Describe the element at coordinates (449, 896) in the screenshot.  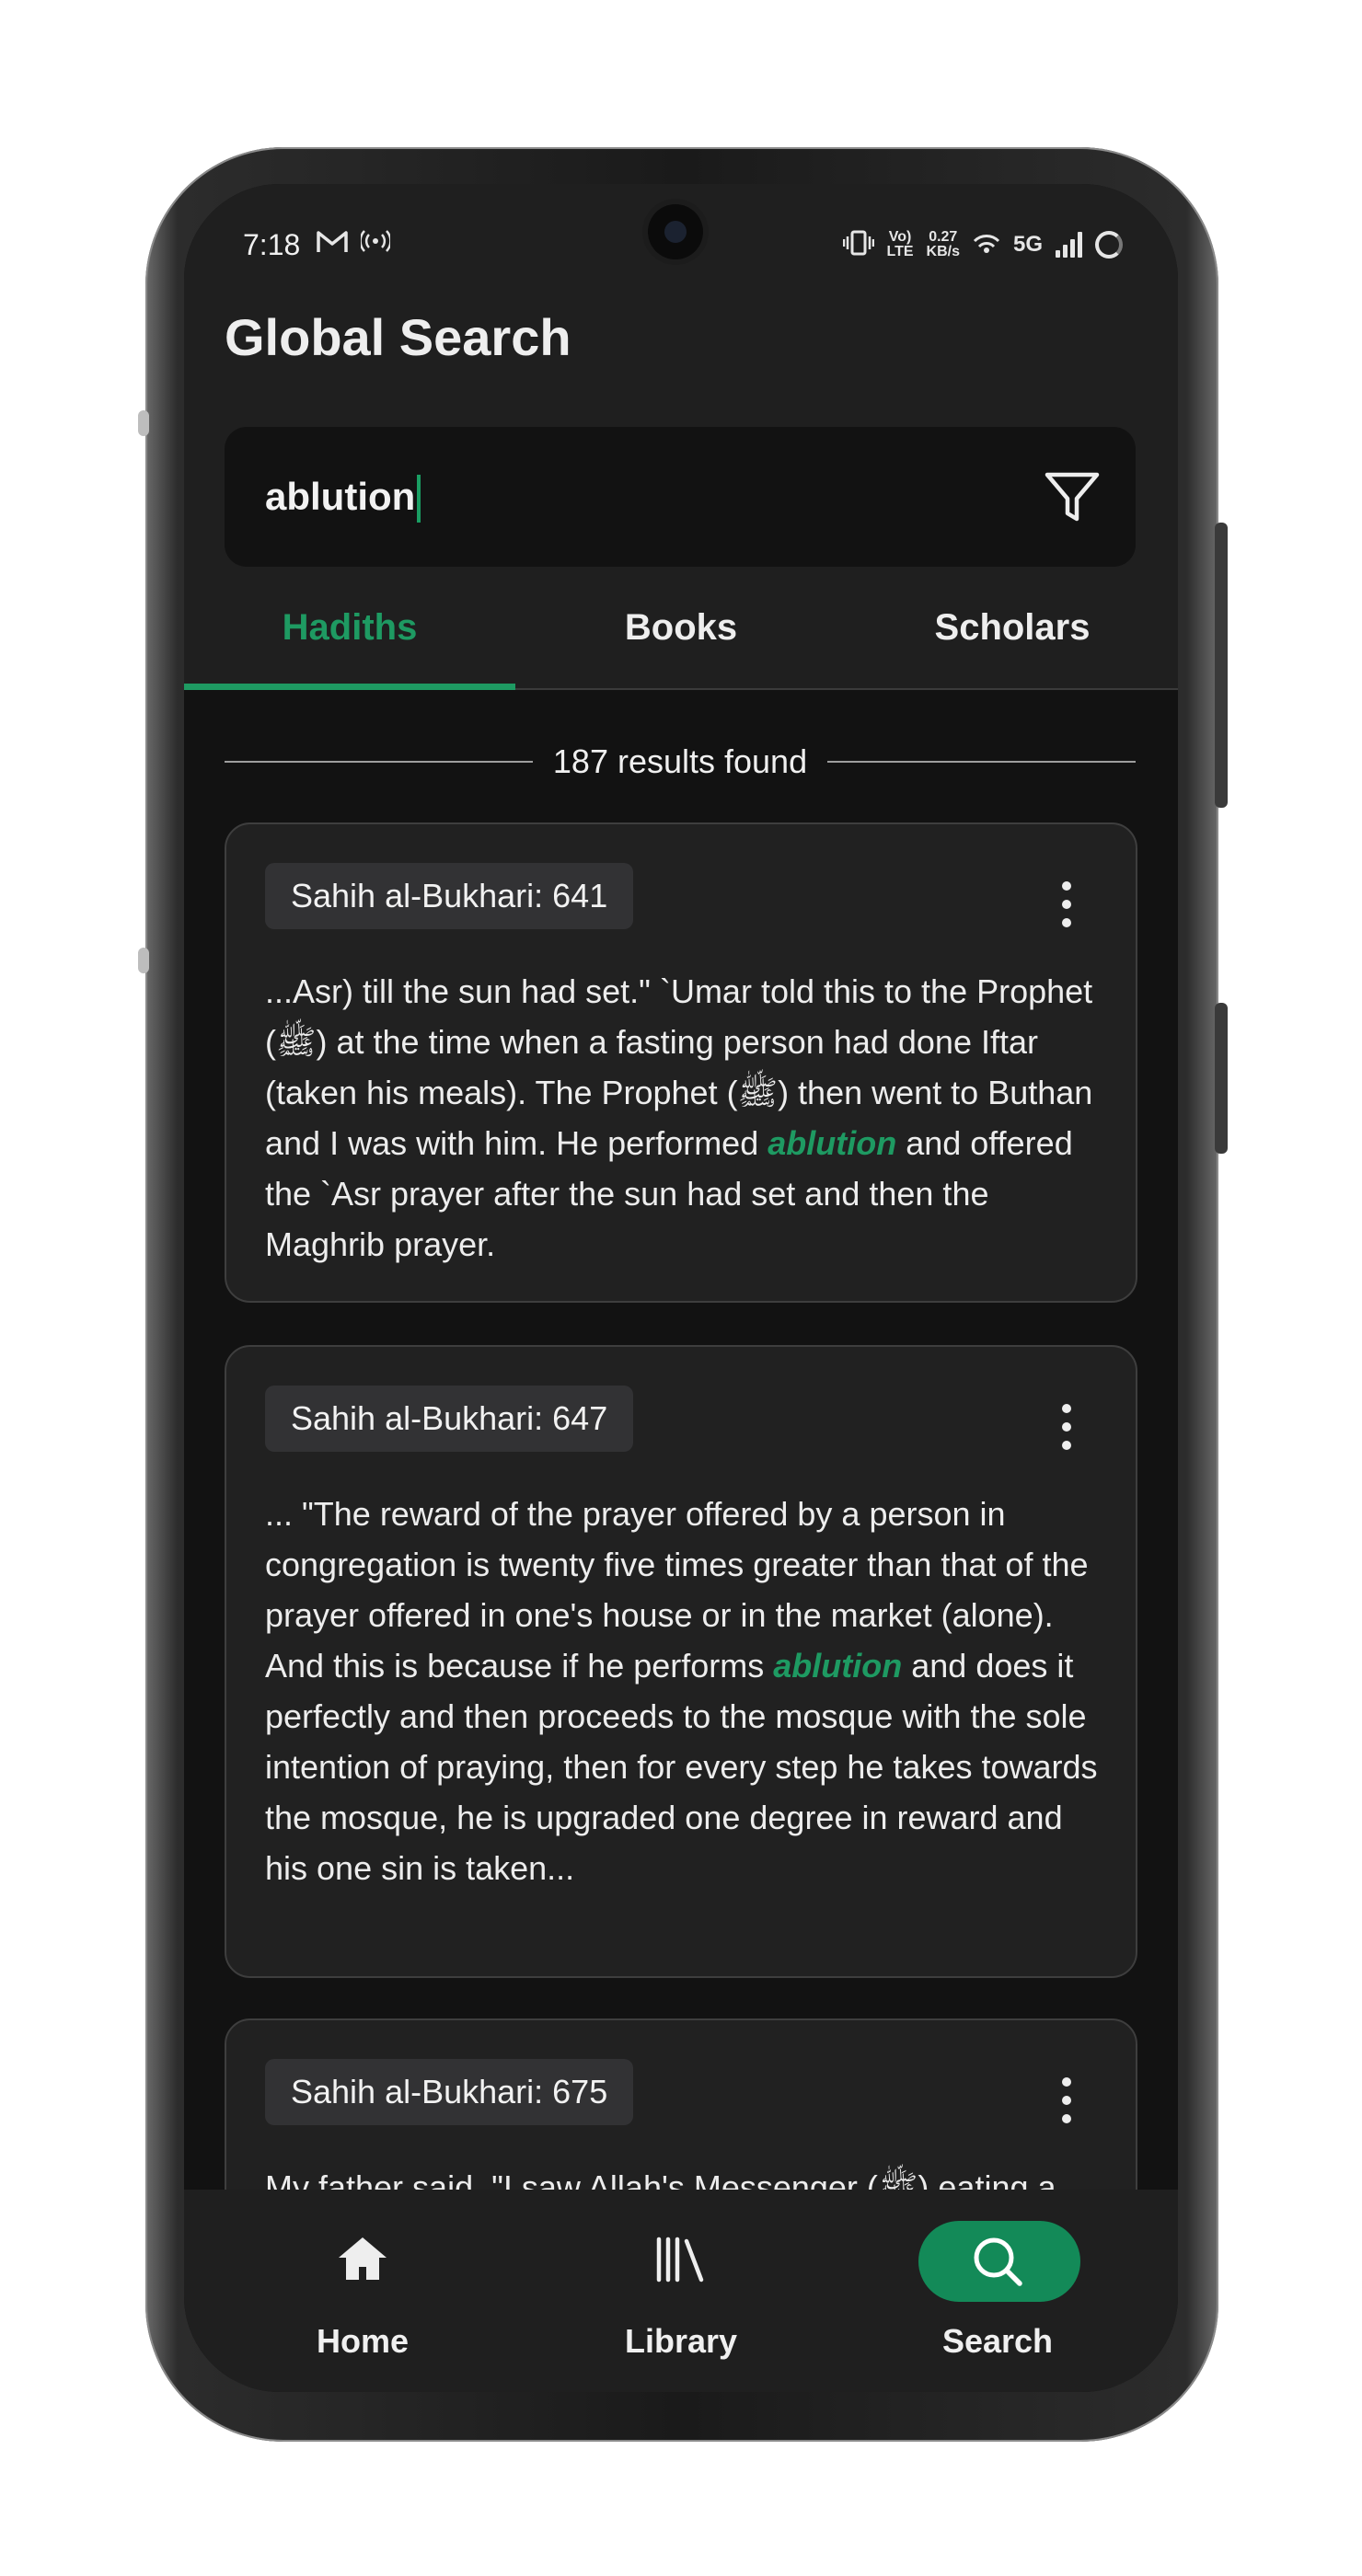
I see `hadith-reference: Sahih al-Bukhari: 641` at that location.